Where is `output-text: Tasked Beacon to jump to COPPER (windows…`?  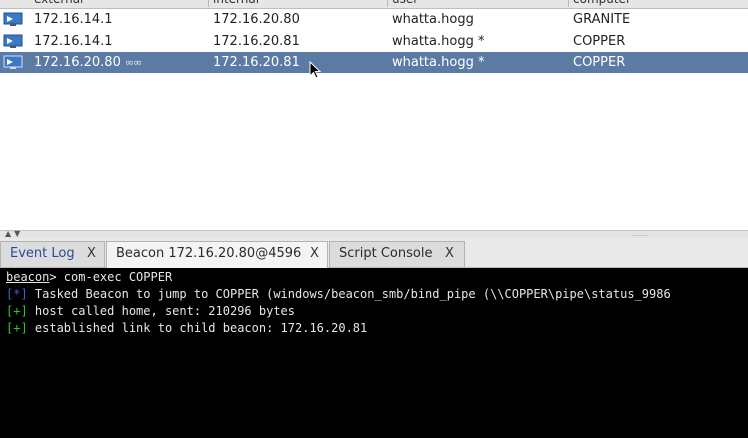
output-text: Tasked Beacon to jump to COPPER (windows… is located at coordinates (349, 294).